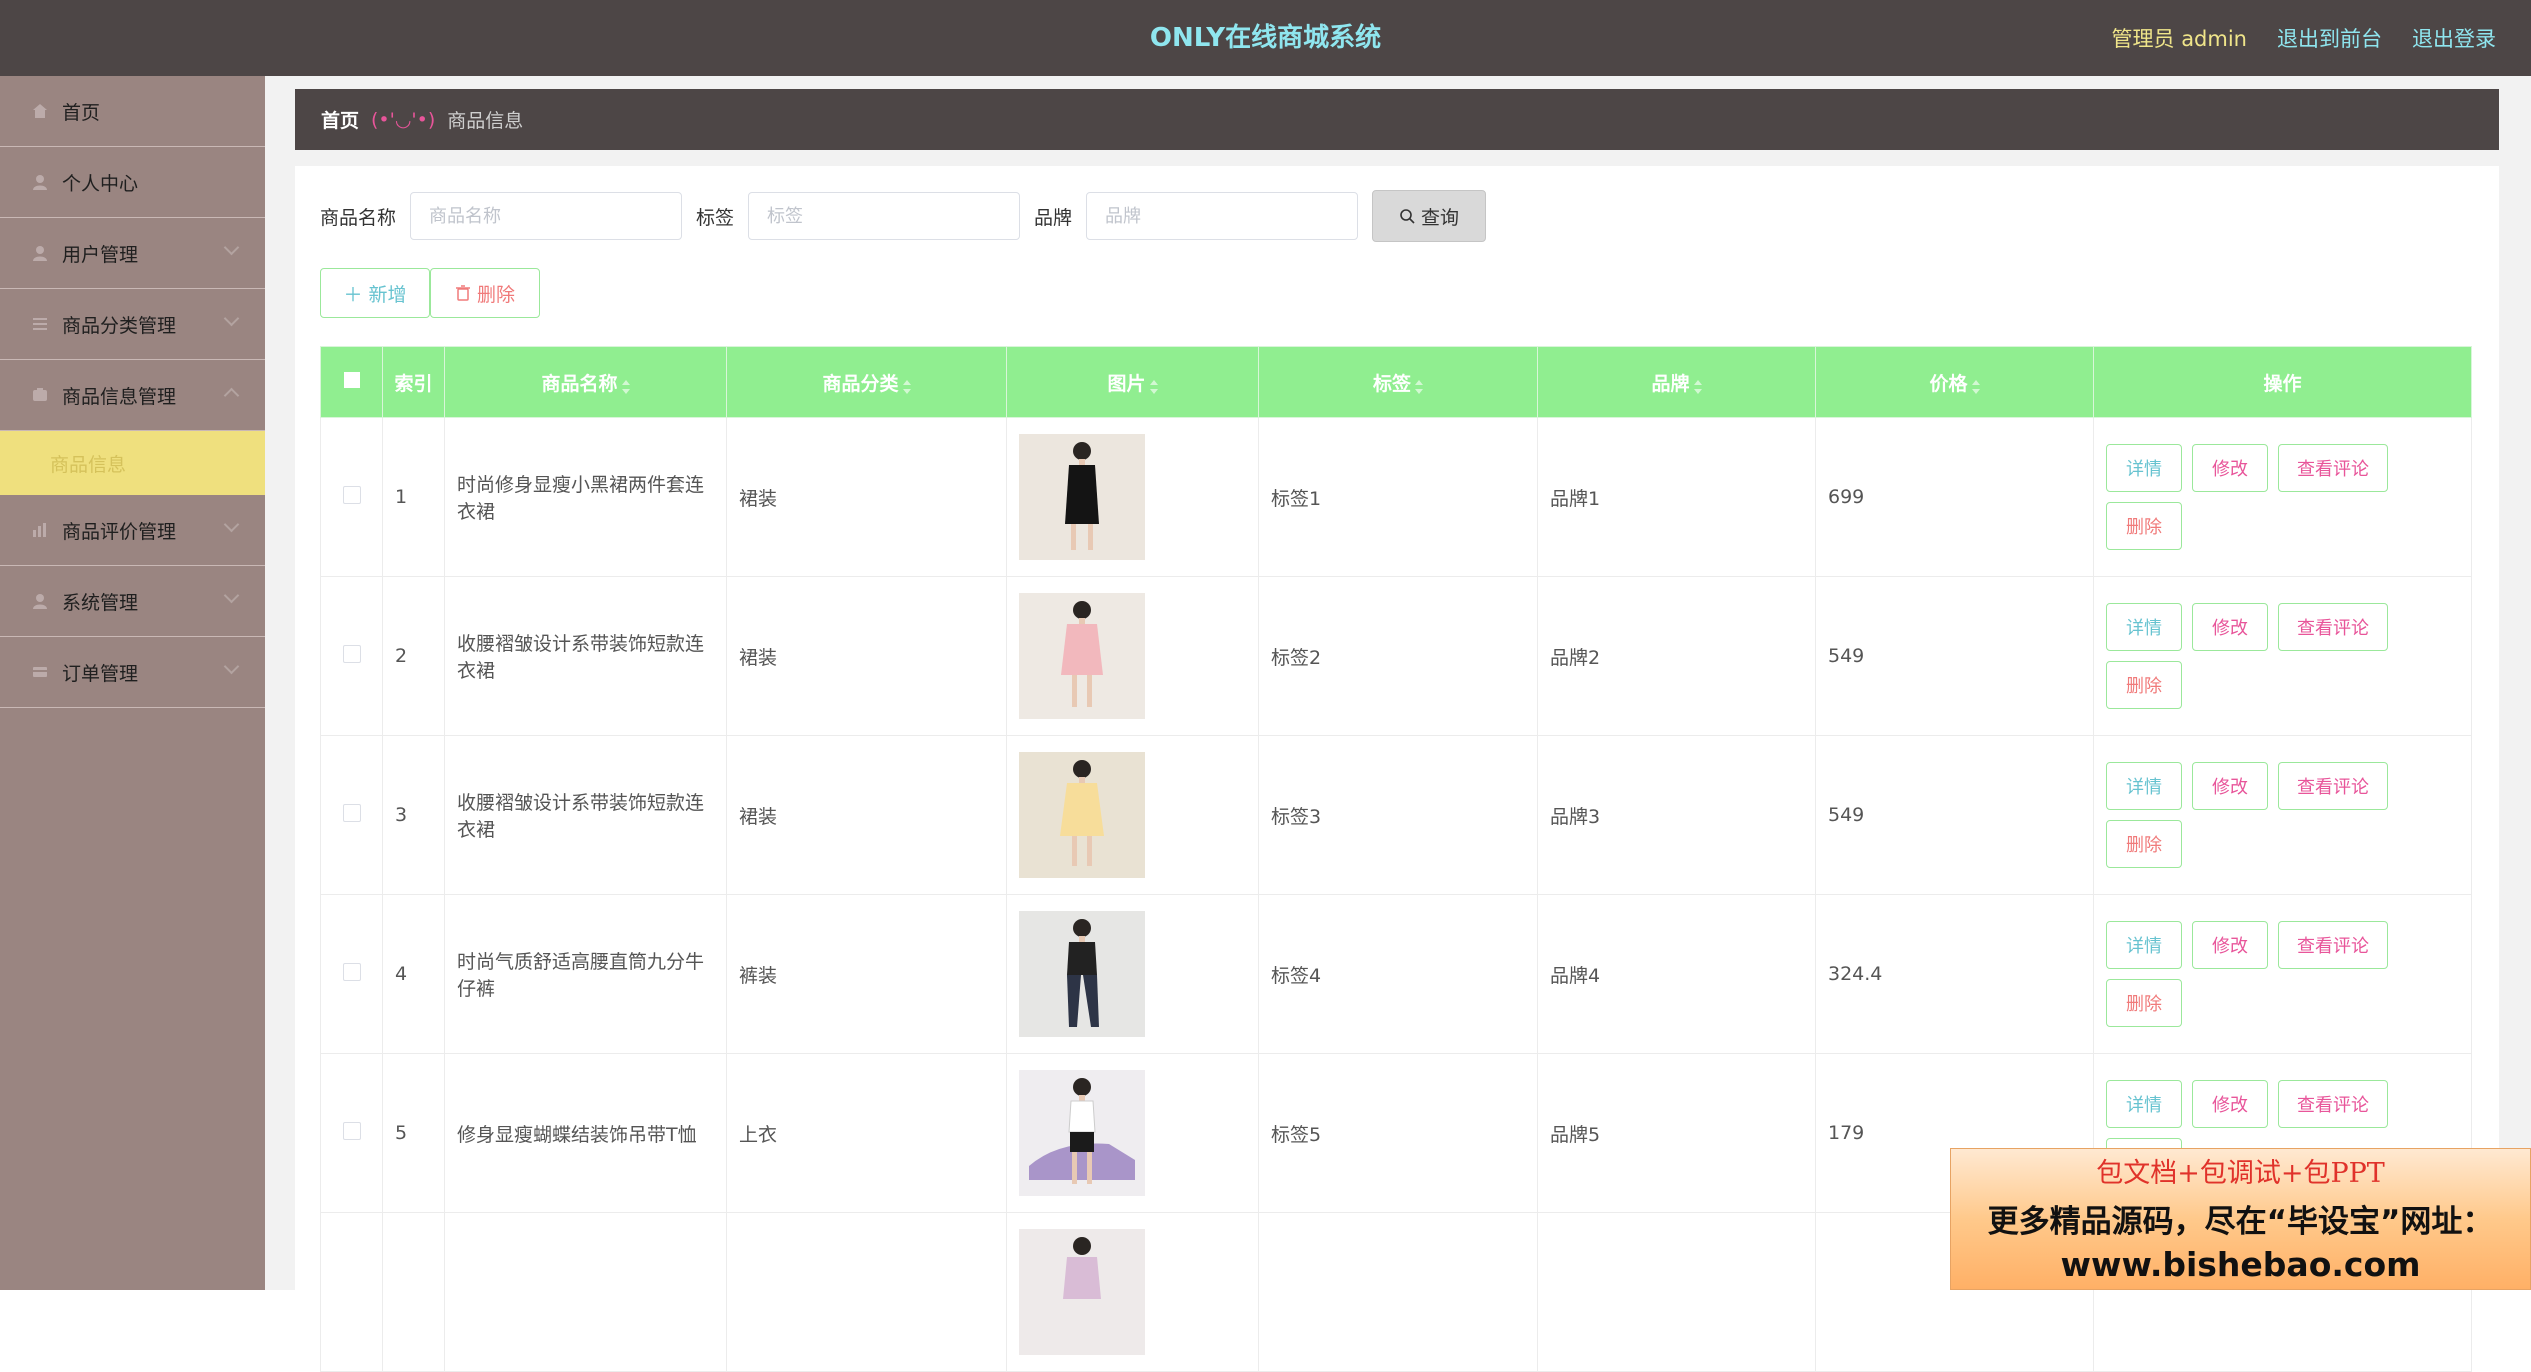 Image resolution: width=2531 pixels, height=1372 pixels. I want to click on table-header-row: 索引 商品名称 商品分类 图片 标签 品牌 价格 操作, so click(1396, 382).